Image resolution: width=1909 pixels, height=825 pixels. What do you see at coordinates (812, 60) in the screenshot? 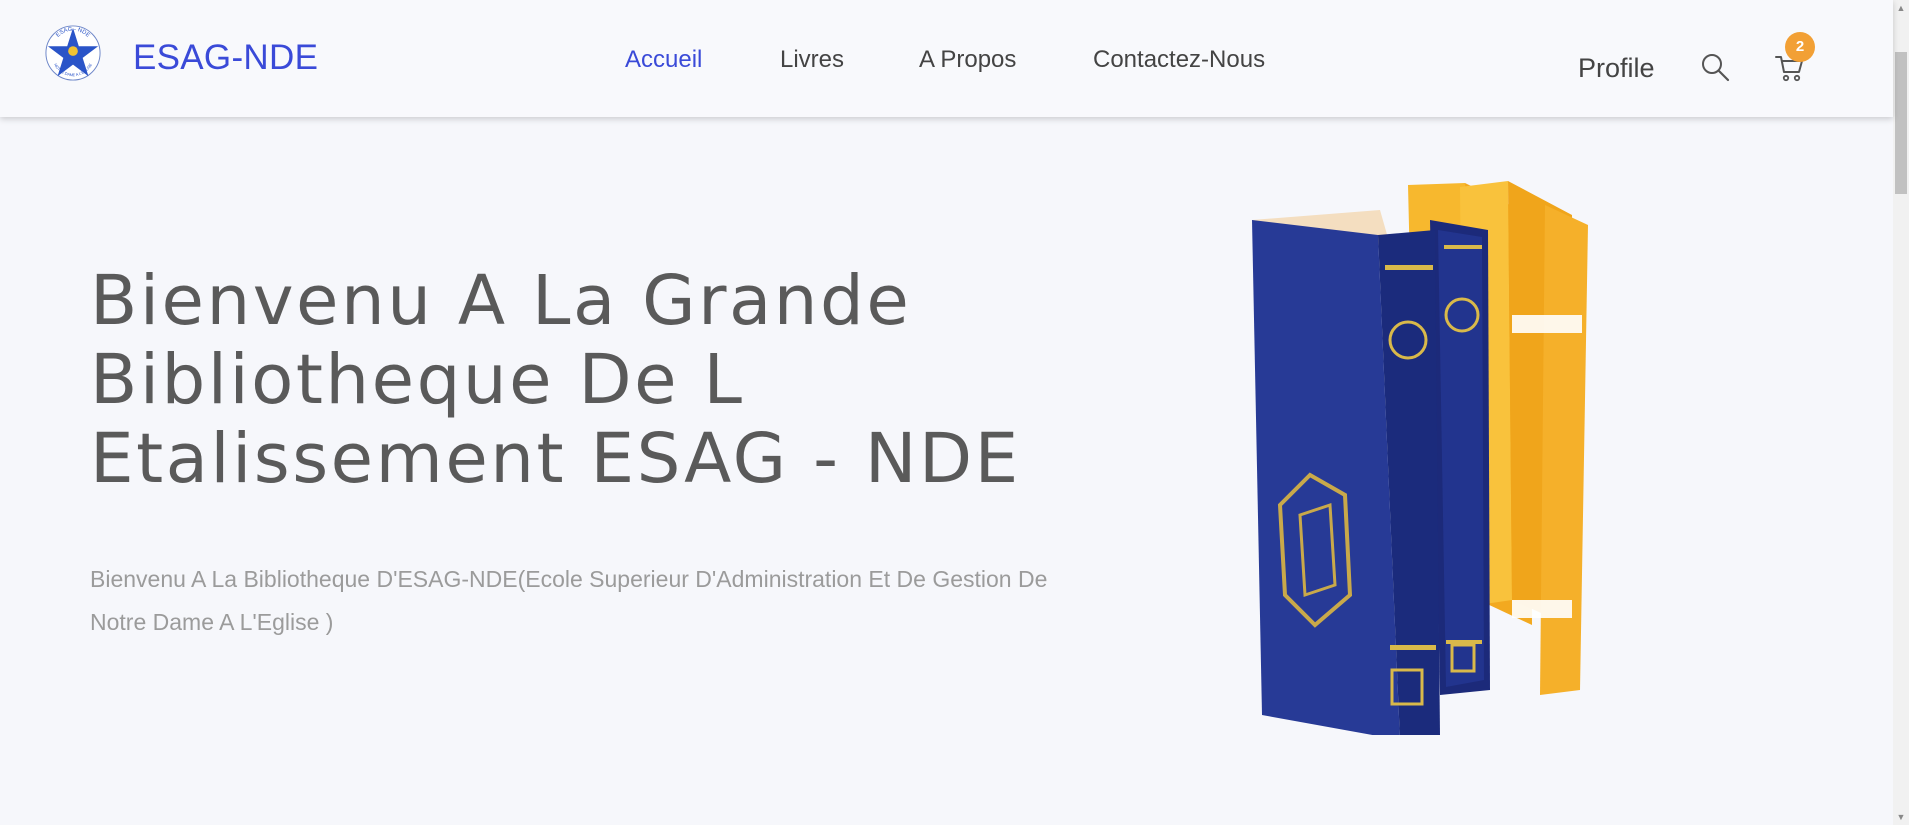
I see `nav-livres: Livres` at bounding box center [812, 60].